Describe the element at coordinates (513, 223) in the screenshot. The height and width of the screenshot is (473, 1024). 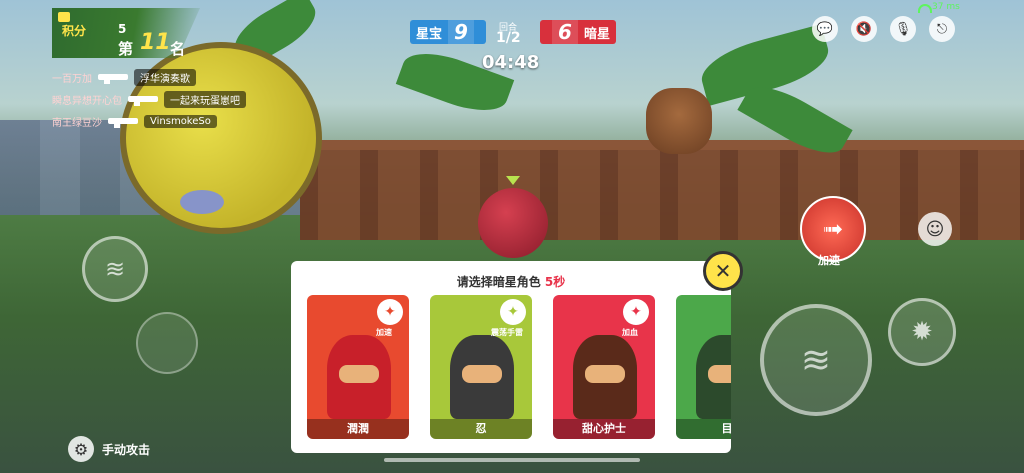
I see `player-character` at that location.